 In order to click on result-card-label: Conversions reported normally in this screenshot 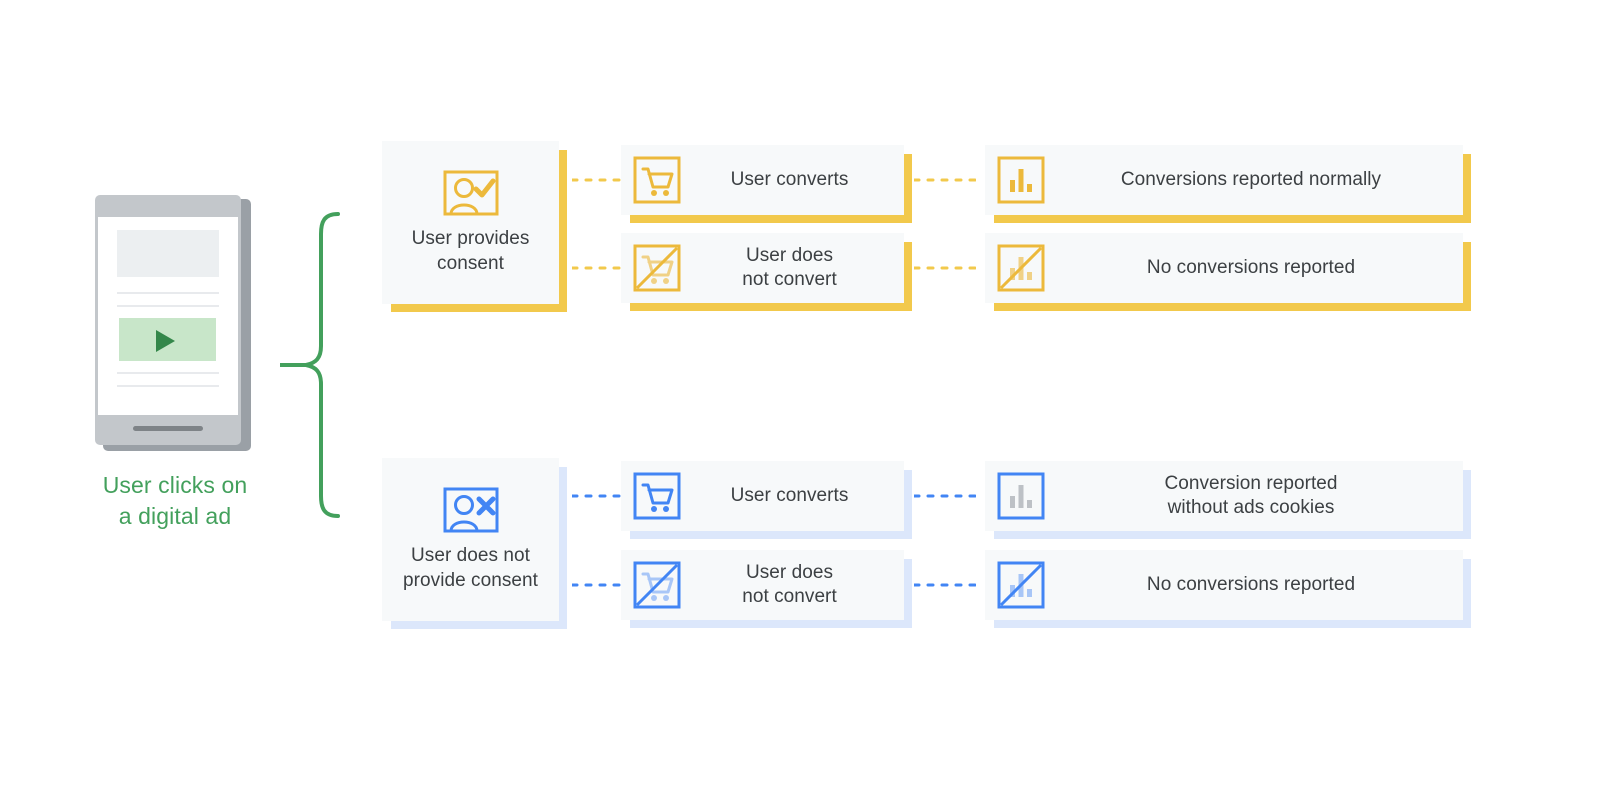, I will do `click(1254, 180)`.